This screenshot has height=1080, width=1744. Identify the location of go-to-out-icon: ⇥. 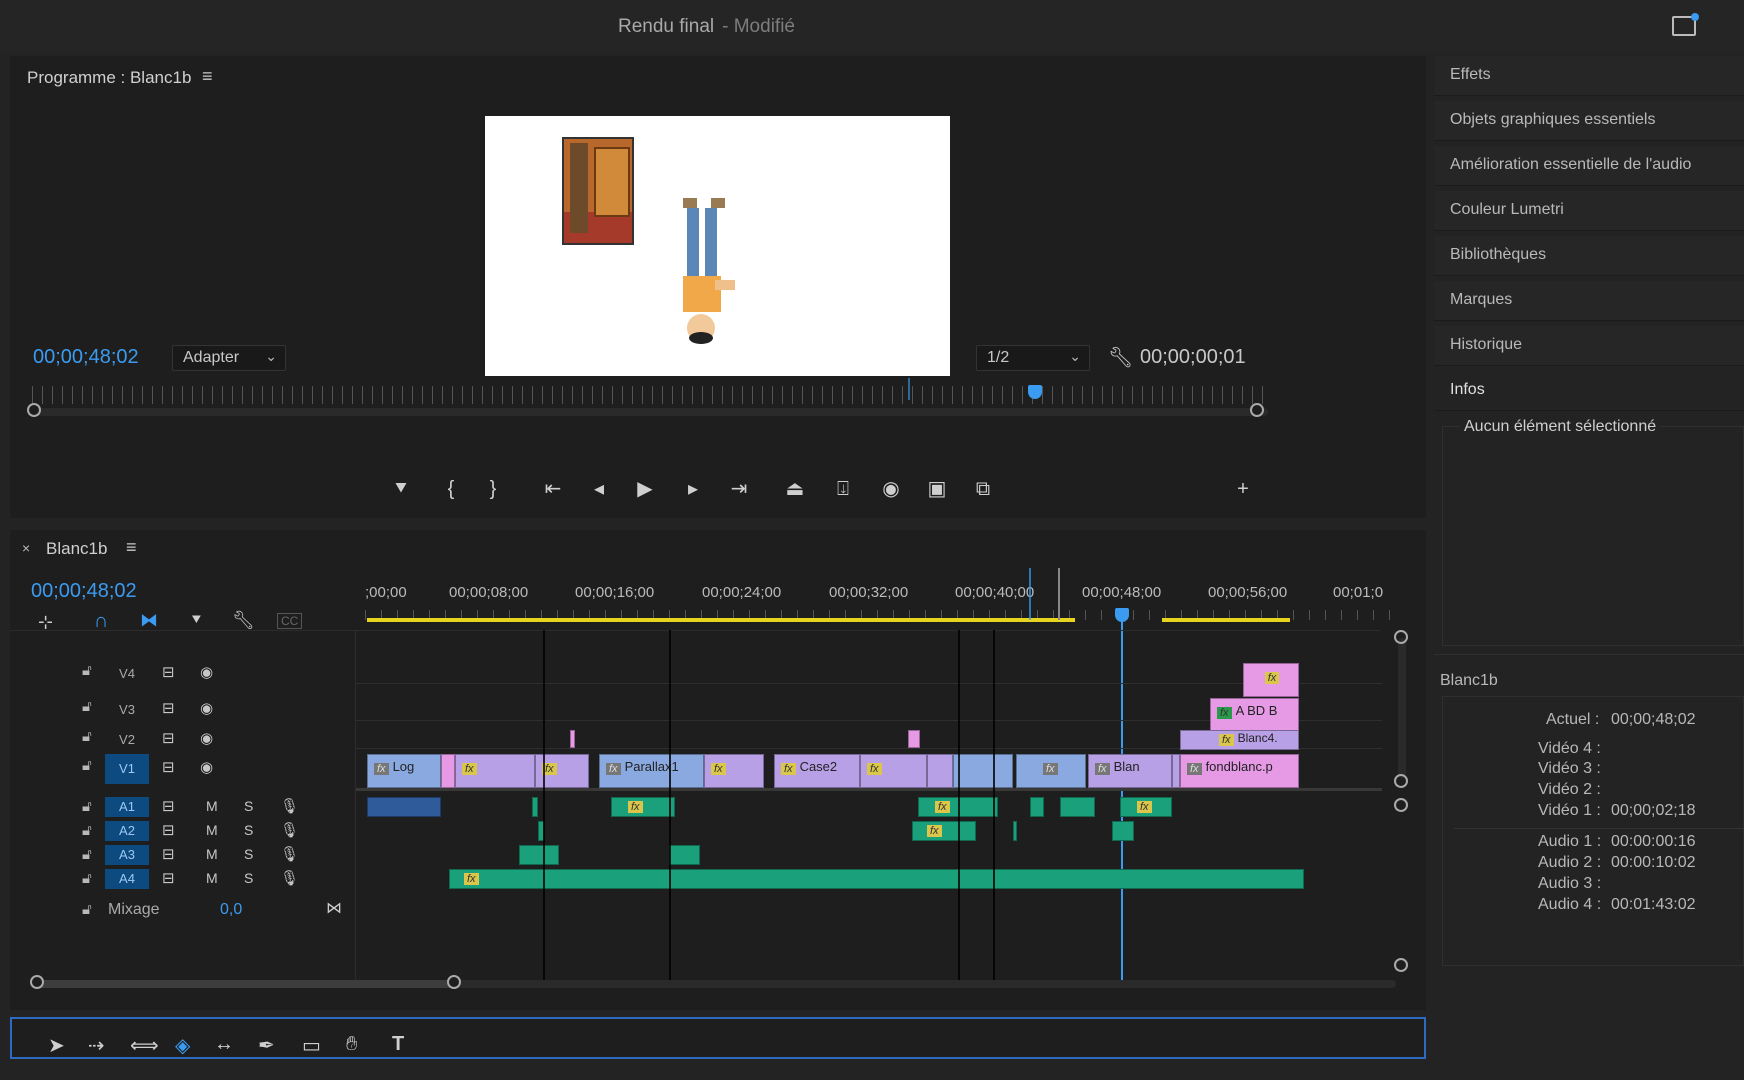
(739, 489).